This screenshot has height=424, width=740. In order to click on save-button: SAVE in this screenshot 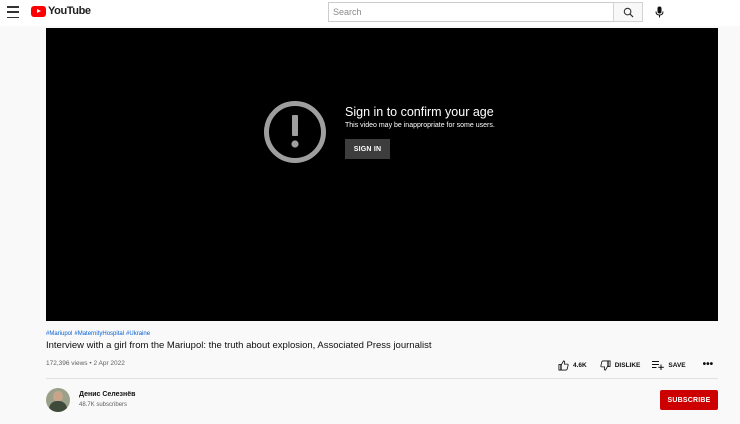, I will do `click(669, 365)`.